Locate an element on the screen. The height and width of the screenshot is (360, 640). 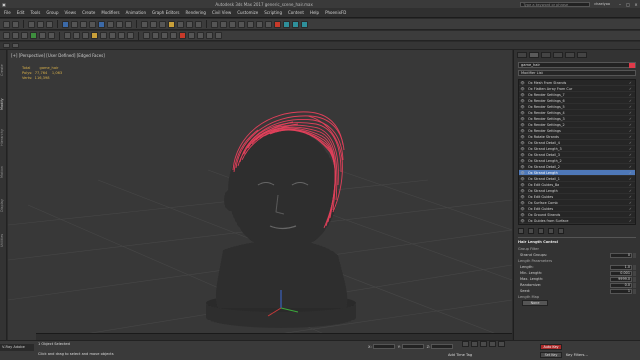
pin-stack-icon is located at coordinates (521, 231).